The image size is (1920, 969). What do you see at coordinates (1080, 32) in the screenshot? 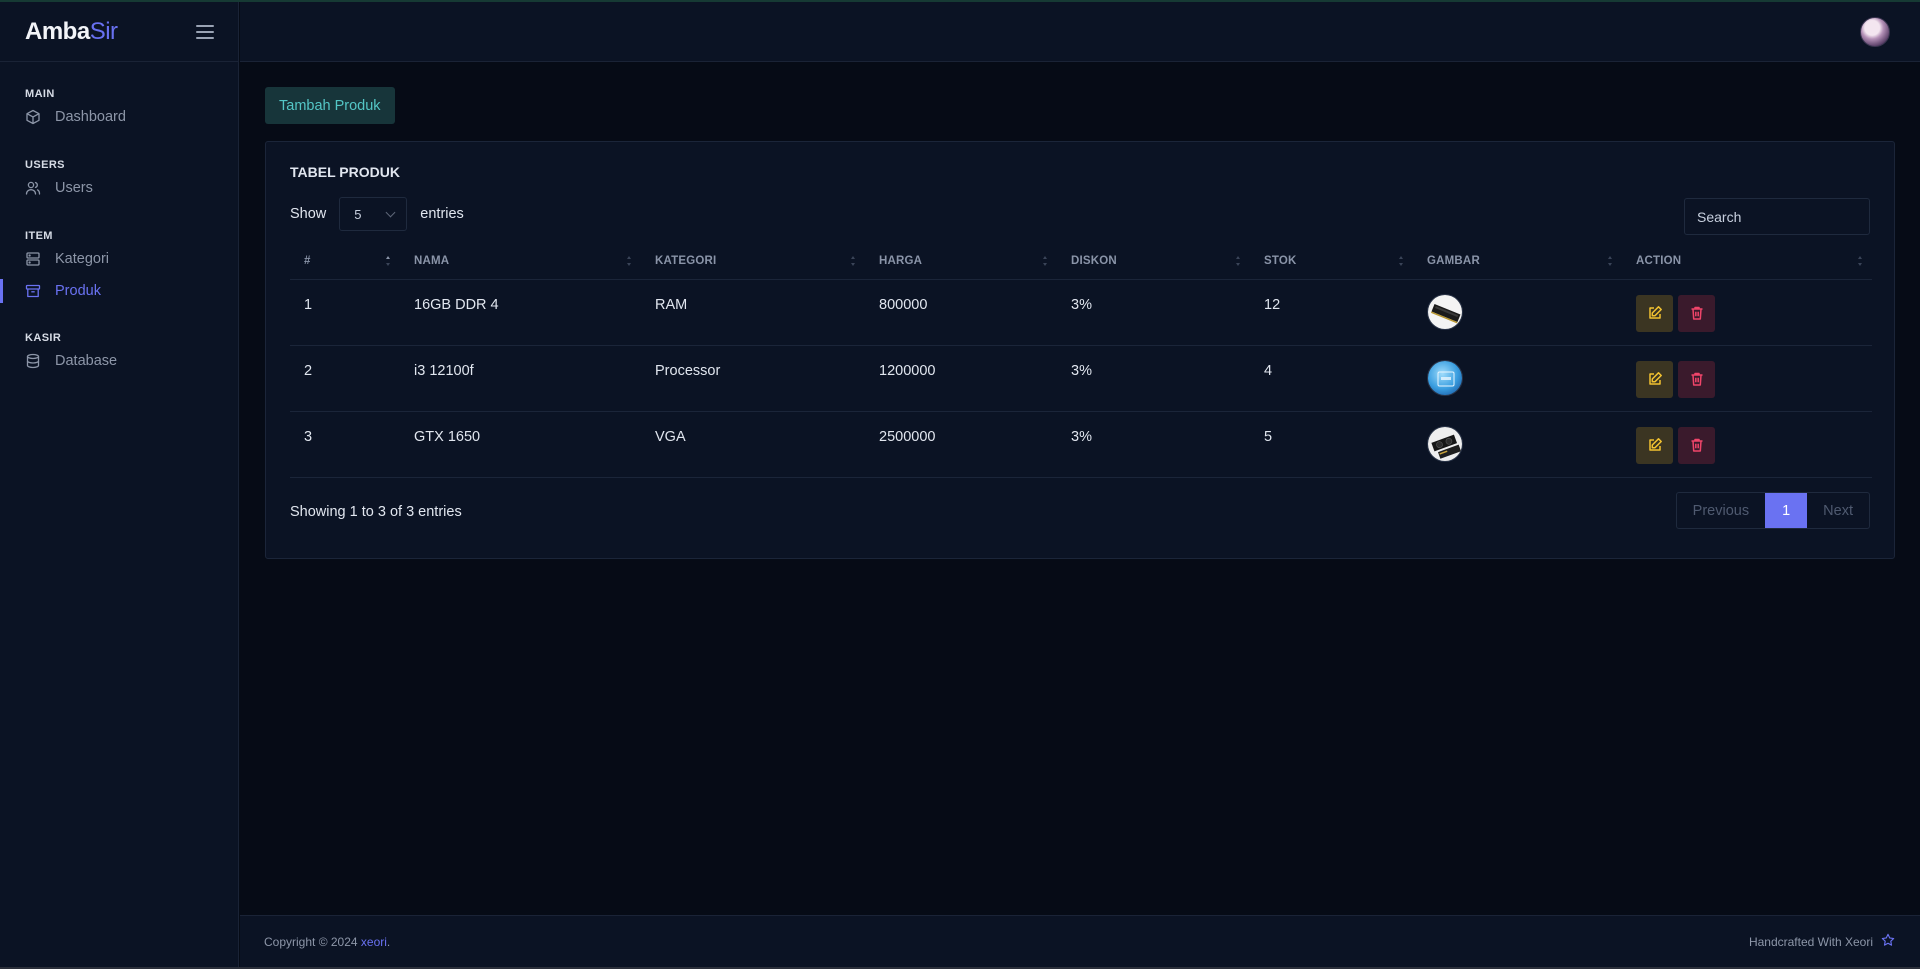
I see `top-header` at bounding box center [1080, 32].